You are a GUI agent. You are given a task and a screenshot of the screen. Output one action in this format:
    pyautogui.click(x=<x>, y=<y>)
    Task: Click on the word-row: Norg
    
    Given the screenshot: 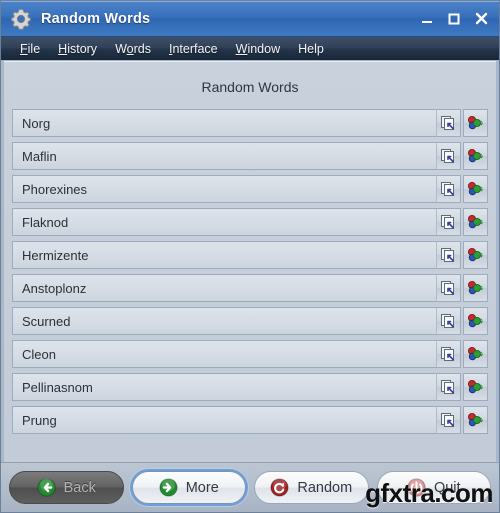 What is the action you would take?
    pyautogui.click(x=250, y=123)
    